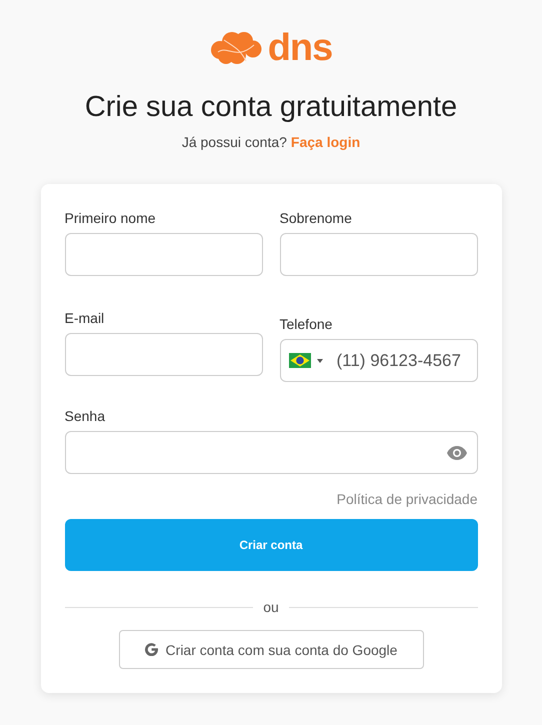  Describe the element at coordinates (401, 361) in the screenshot. I see `phone-input: (11) 96123-4567` at that location.